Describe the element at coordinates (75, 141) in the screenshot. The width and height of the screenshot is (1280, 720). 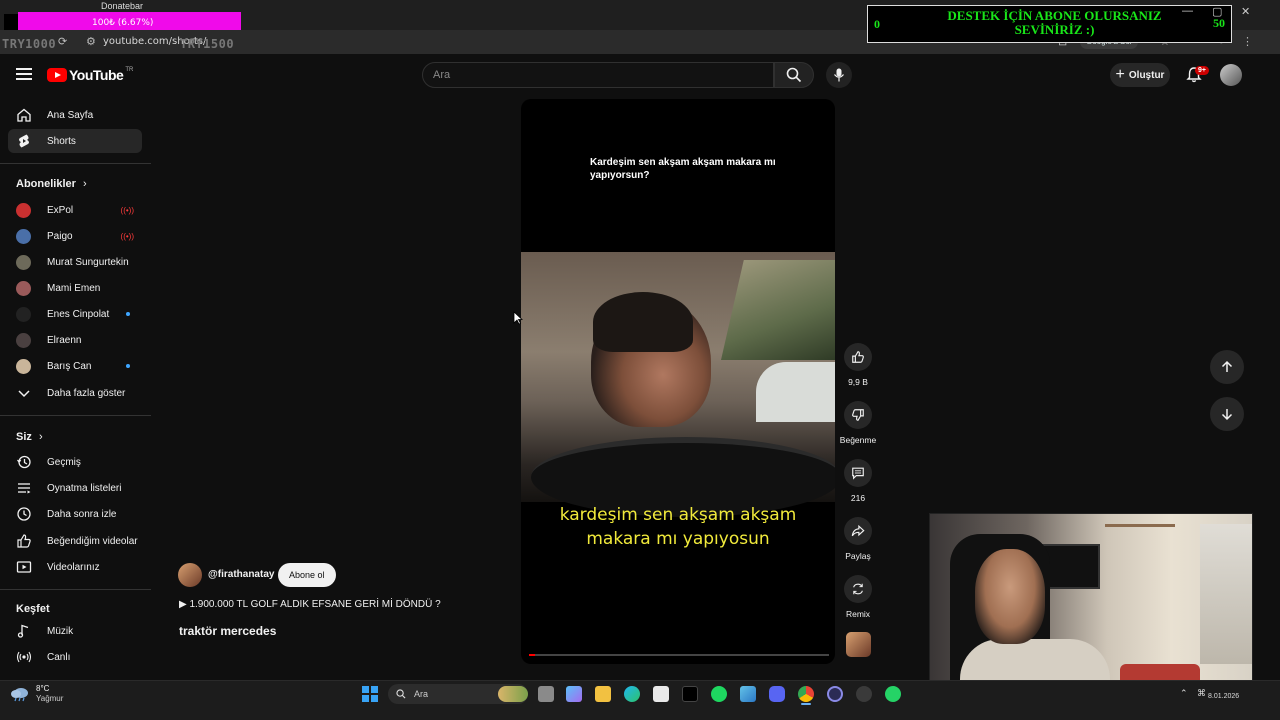
I see `sidebar-item-shorts: Shorts` at that location.